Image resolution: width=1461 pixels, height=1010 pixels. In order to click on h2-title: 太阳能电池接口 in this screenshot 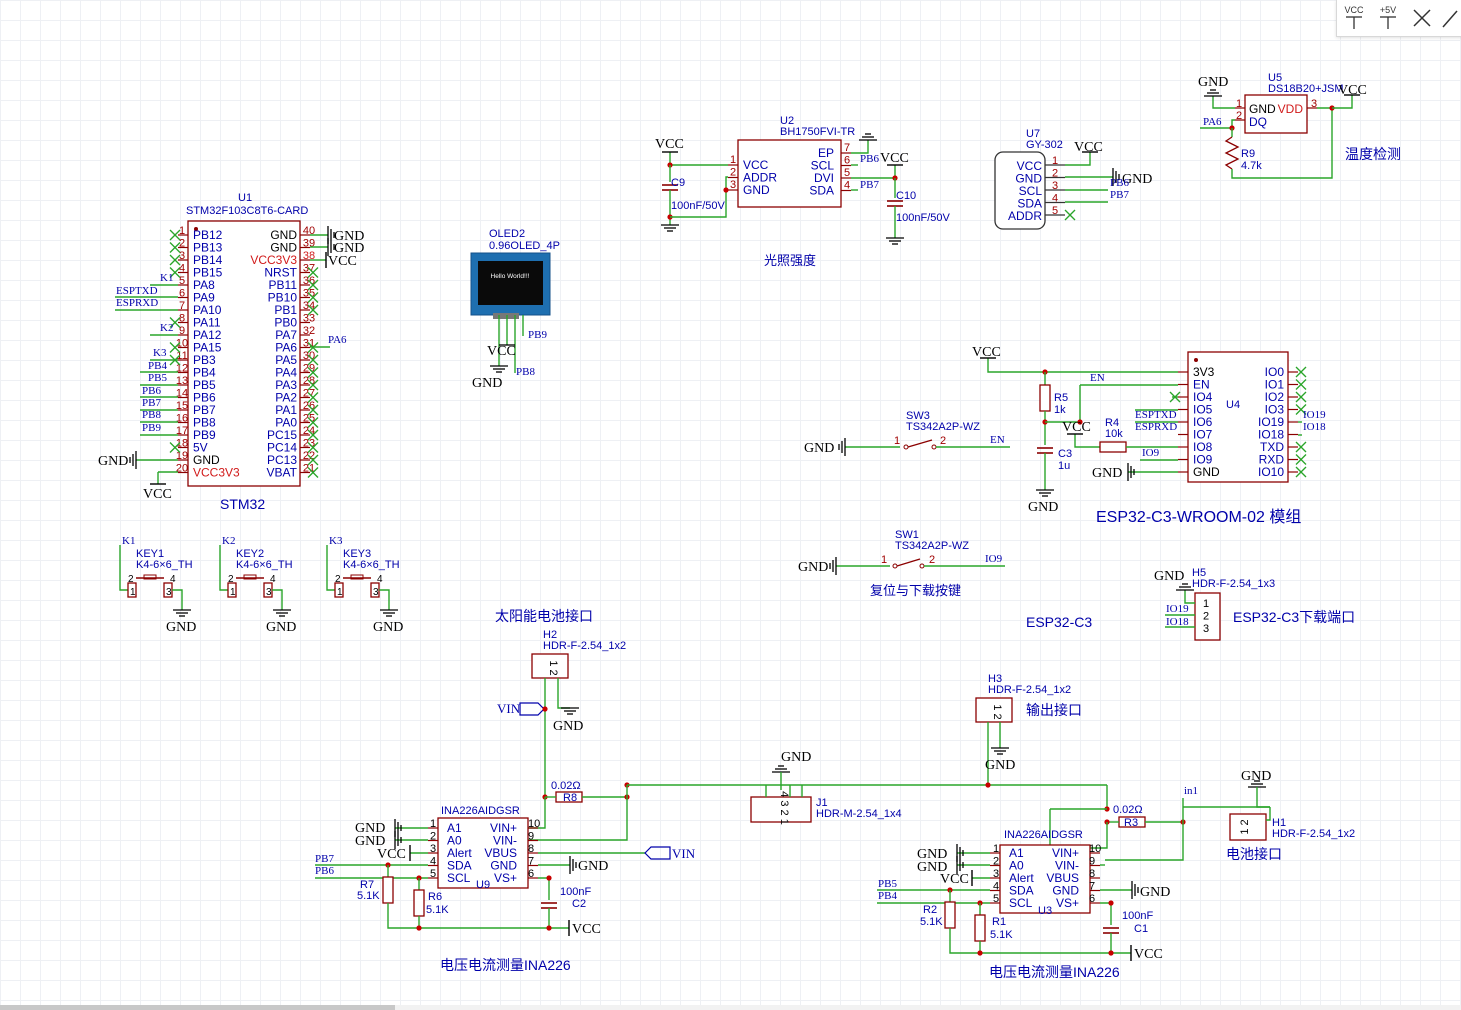, I will do `click(544, 616)`.